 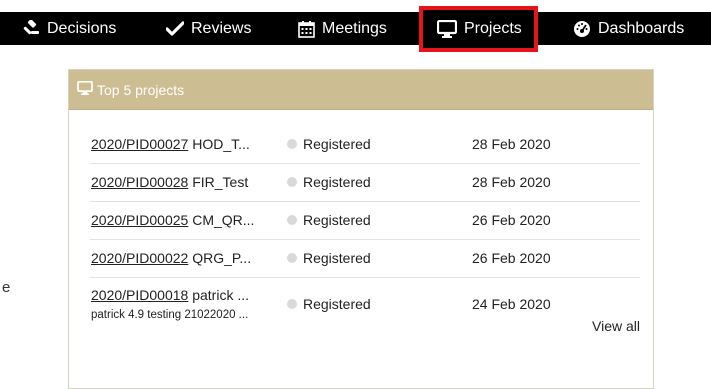 What do you see at coordinates (493, 28) in the screenshot?
I see `nav-item-label: Projects` at bounding box center [493, 28].